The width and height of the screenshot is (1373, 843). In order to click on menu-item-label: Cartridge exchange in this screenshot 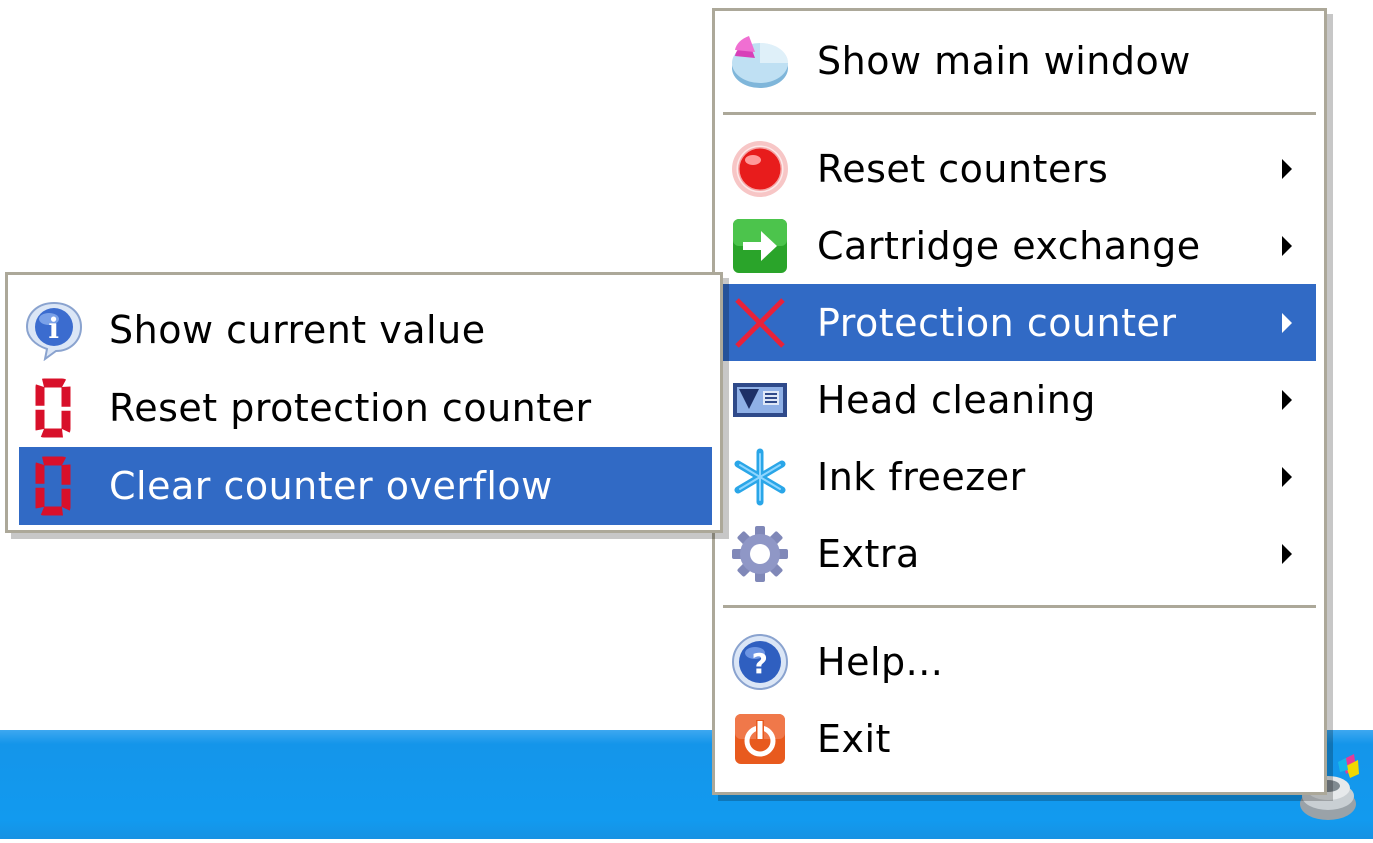, I will do `click(1009, 245)`.